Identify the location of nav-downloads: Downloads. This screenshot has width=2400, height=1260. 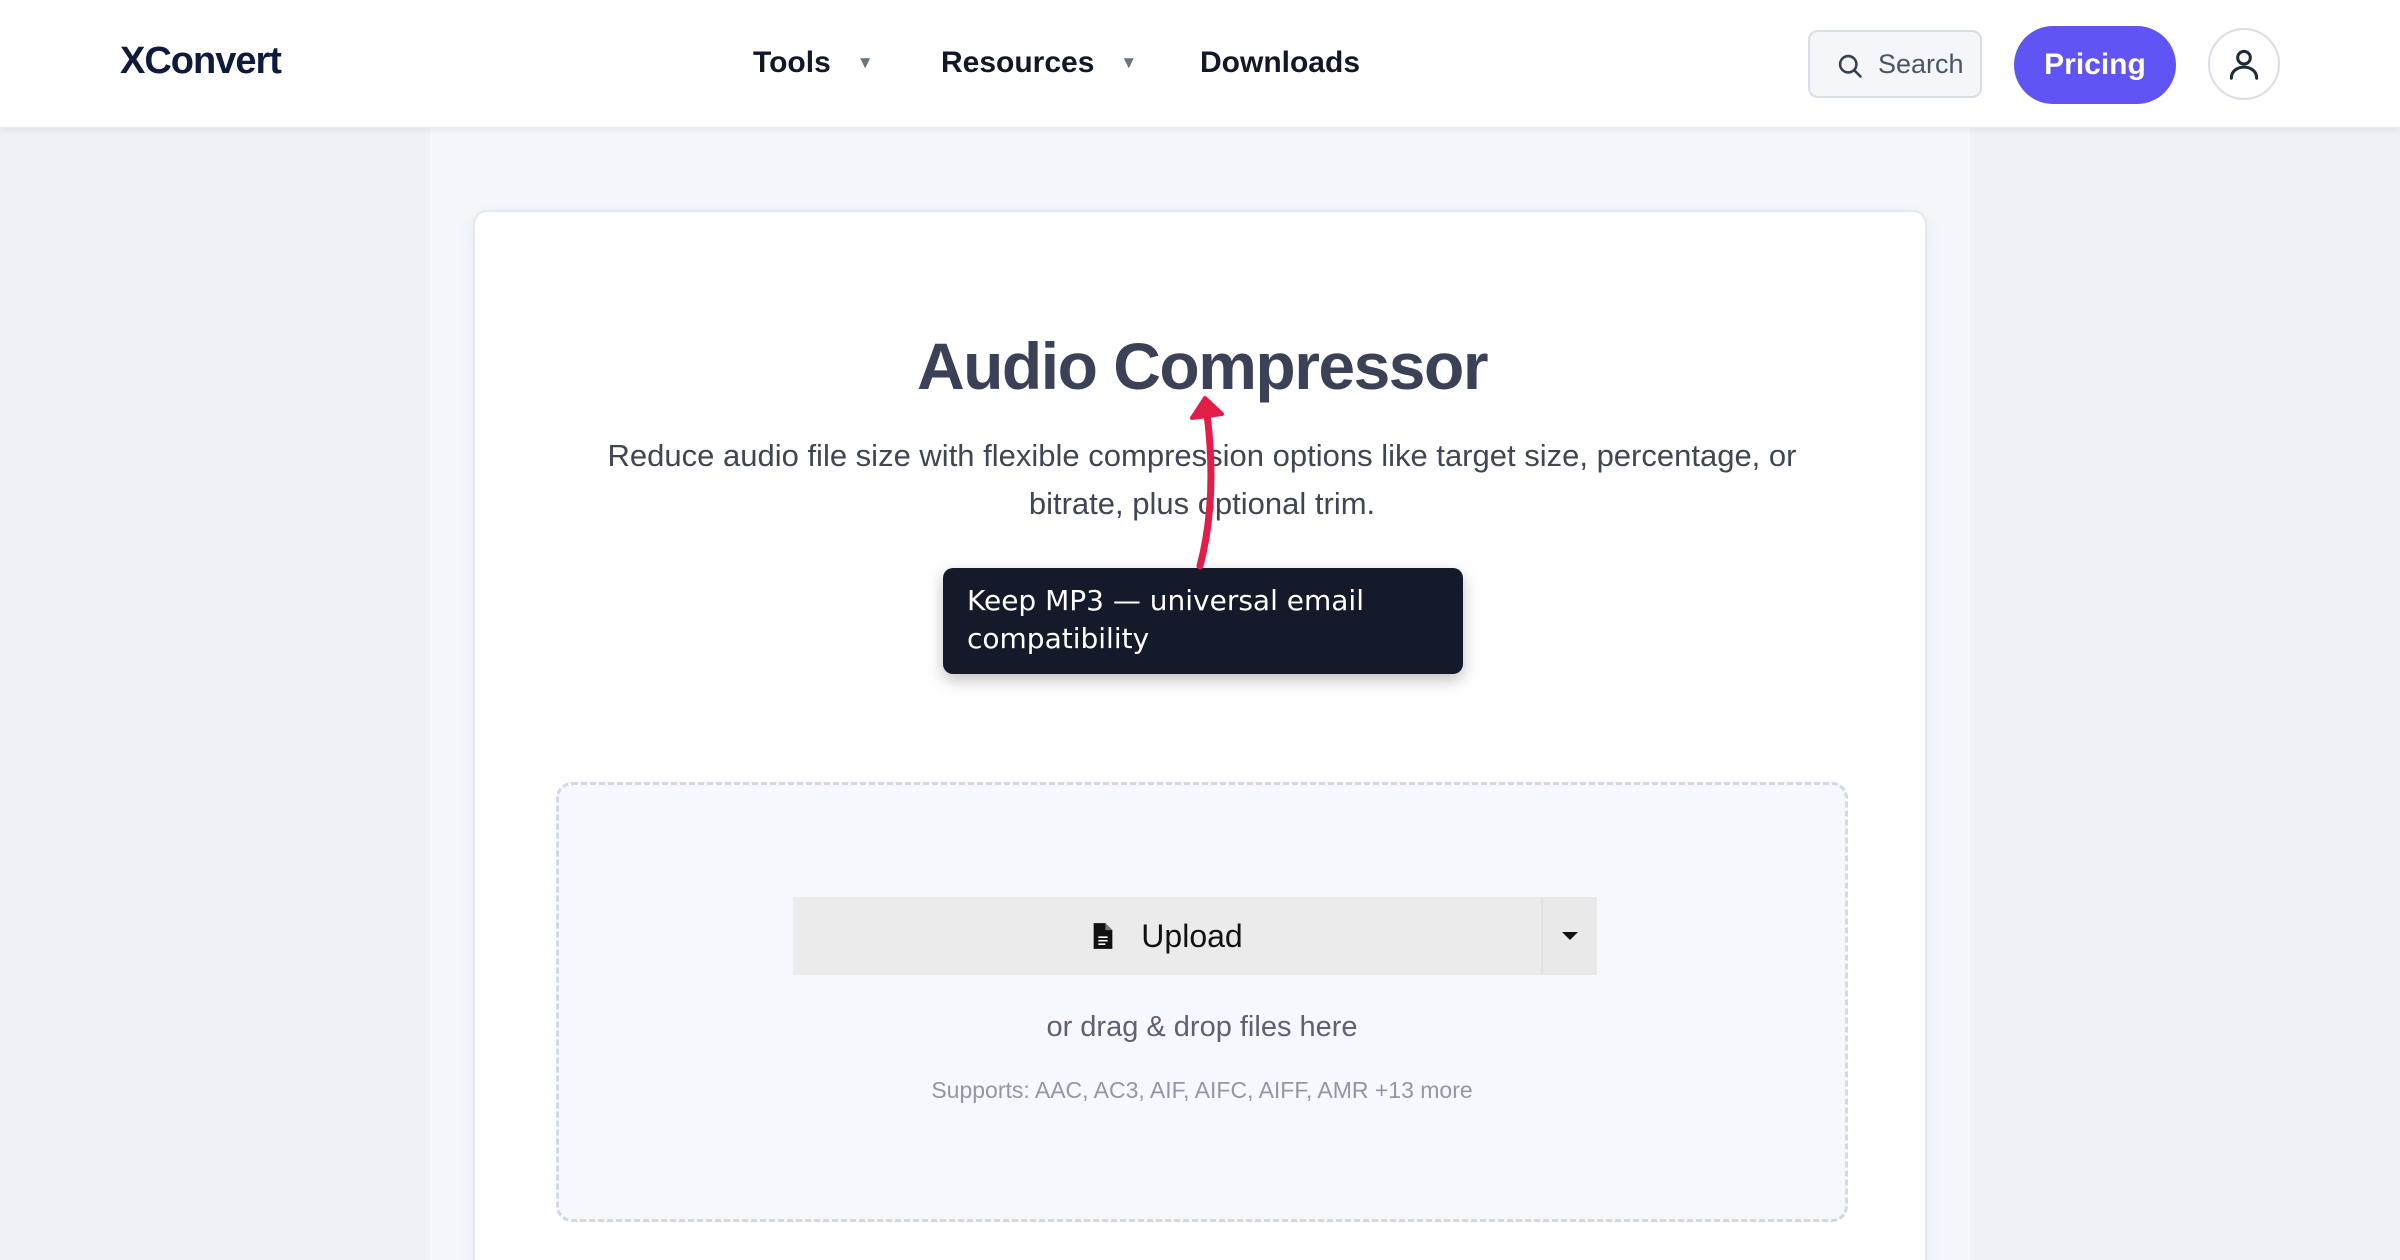
(1280, 63).